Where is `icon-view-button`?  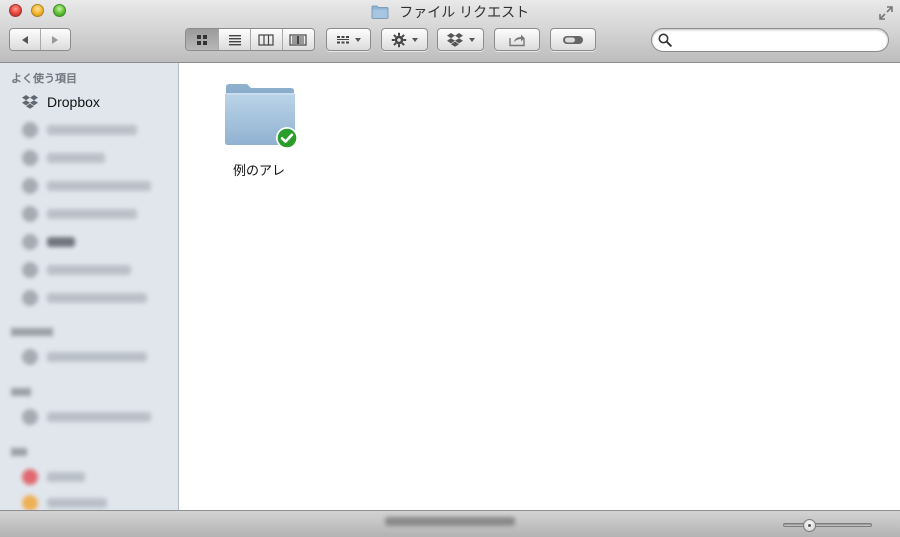
icon-view-button is located at coordinates (202, 39).